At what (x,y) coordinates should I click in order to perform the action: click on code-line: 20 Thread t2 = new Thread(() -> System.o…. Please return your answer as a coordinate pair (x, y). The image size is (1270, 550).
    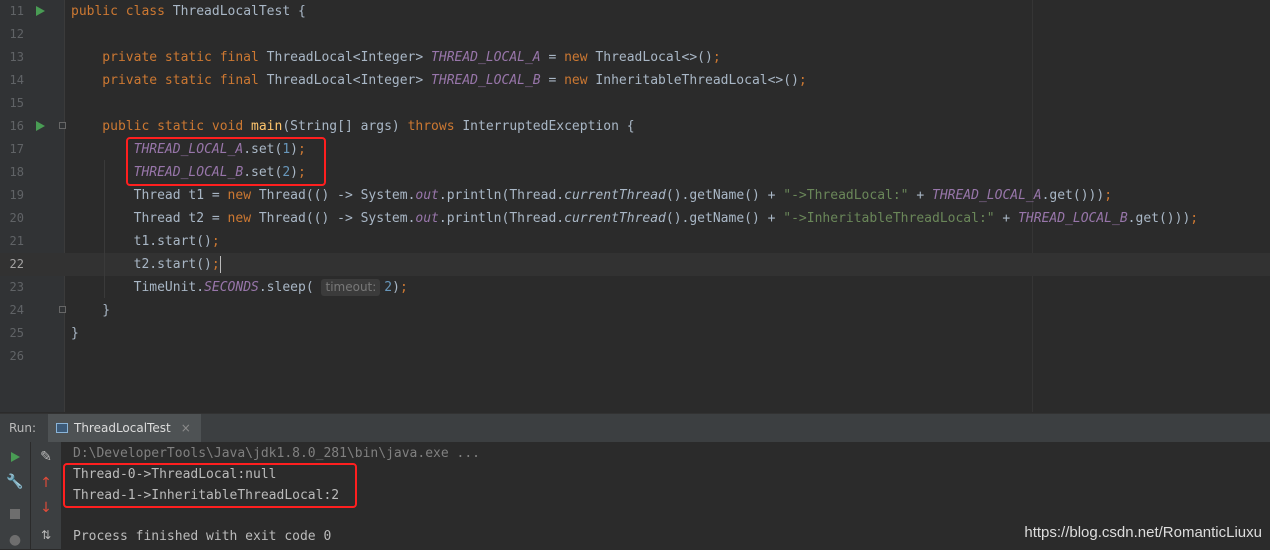
    Looking at the image, I should click on (635, 218).